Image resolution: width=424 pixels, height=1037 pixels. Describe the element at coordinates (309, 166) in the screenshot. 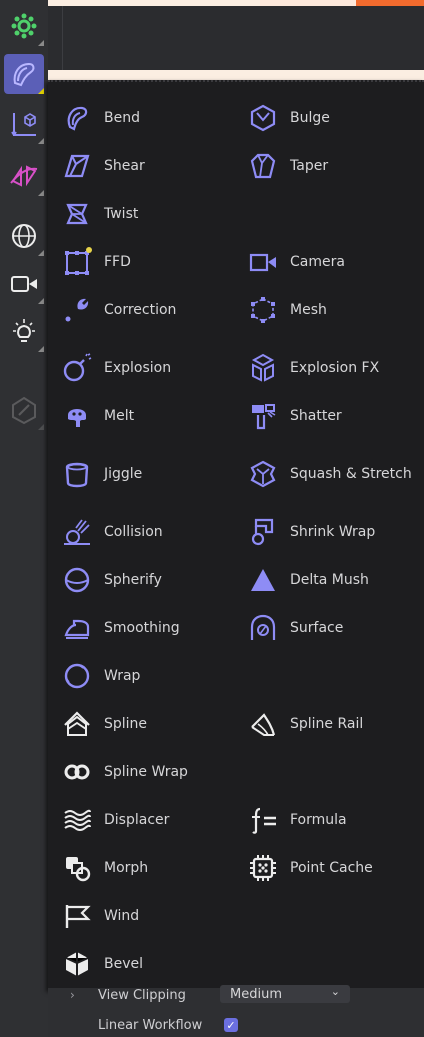

I see `menu-item-label: Taper` at that location.